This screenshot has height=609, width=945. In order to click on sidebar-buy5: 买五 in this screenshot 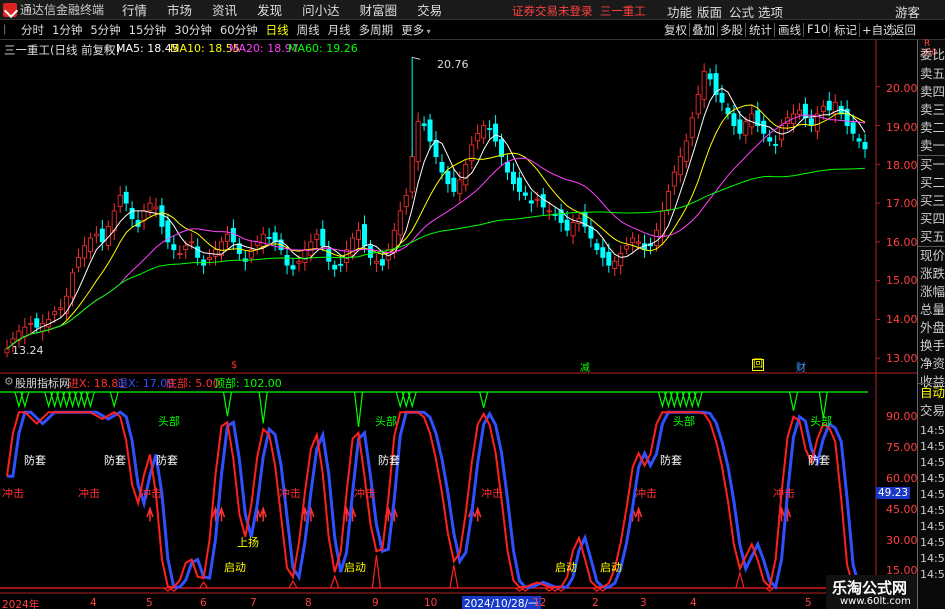, I will do `click(932, 236)`.